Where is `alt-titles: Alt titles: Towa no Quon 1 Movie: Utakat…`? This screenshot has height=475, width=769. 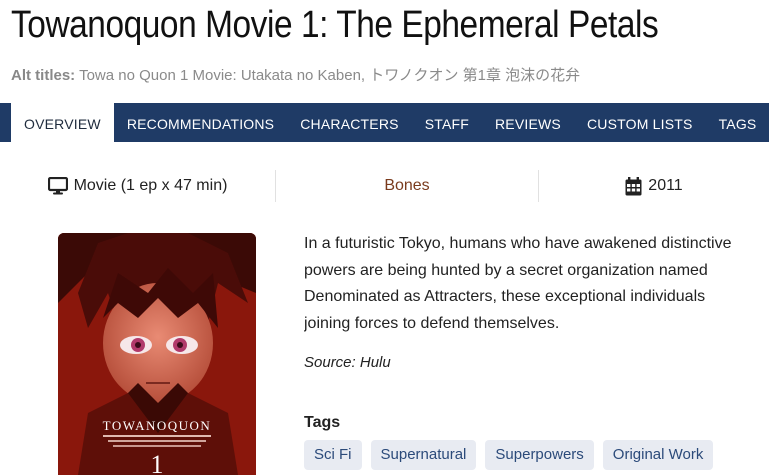 alt-titles: Alt titles: Towa no Quon 1 Movie: Utakat… is located at coordinates (295, 74).